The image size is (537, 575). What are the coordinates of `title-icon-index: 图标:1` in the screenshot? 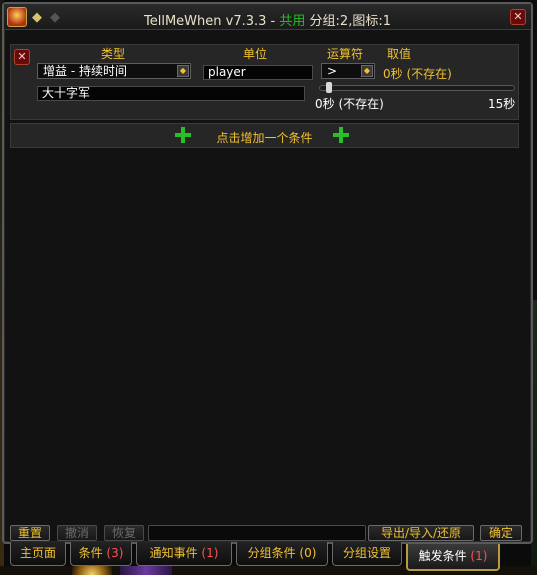 It's located at (371, 21).